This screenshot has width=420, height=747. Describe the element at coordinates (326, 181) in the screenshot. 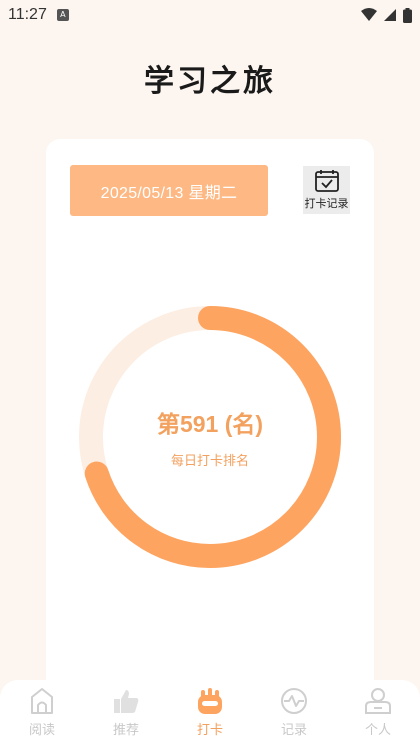

I see `calendar-check-icon` at that location.